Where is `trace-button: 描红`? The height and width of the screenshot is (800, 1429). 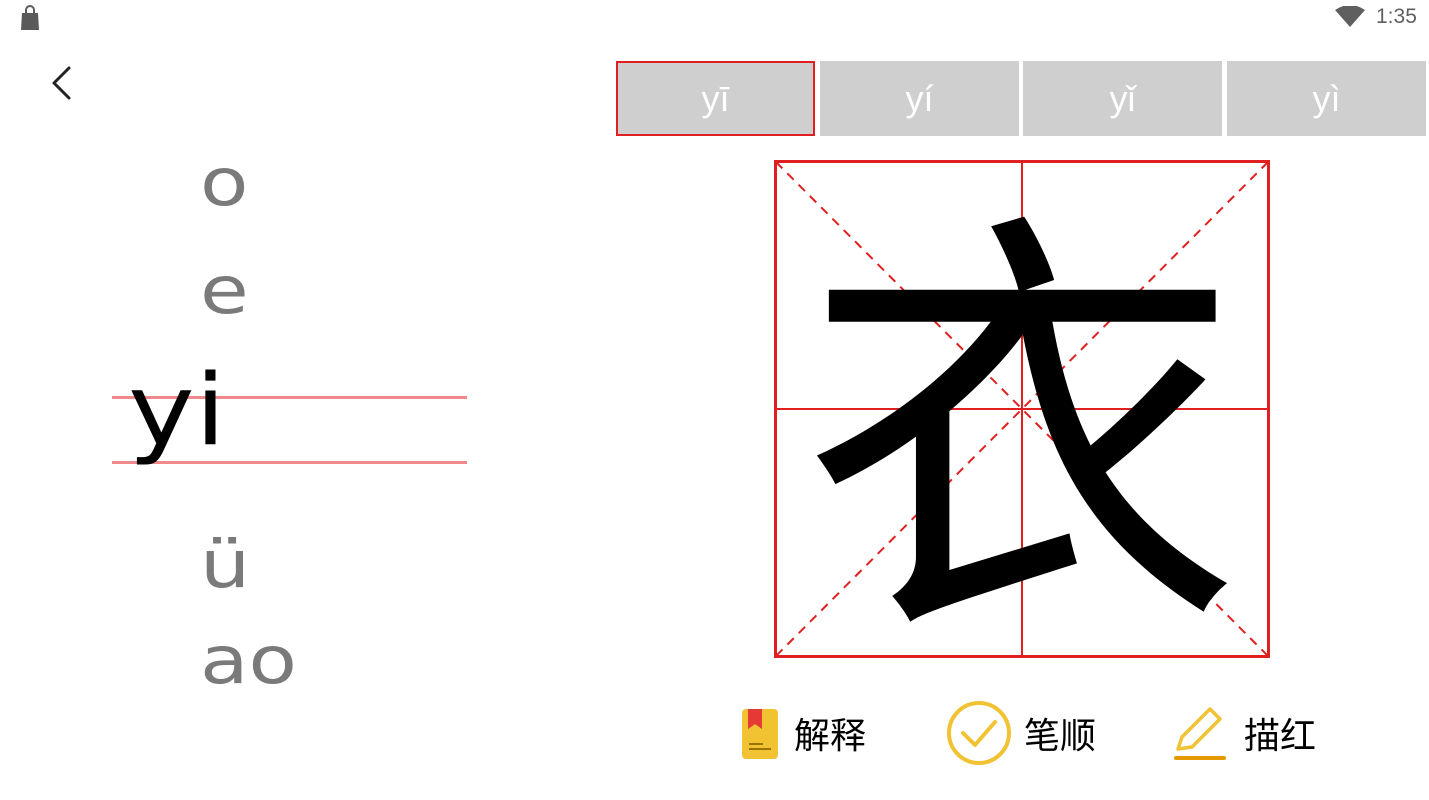
trace-button: 描红 is located at coordinates (1244, 733).